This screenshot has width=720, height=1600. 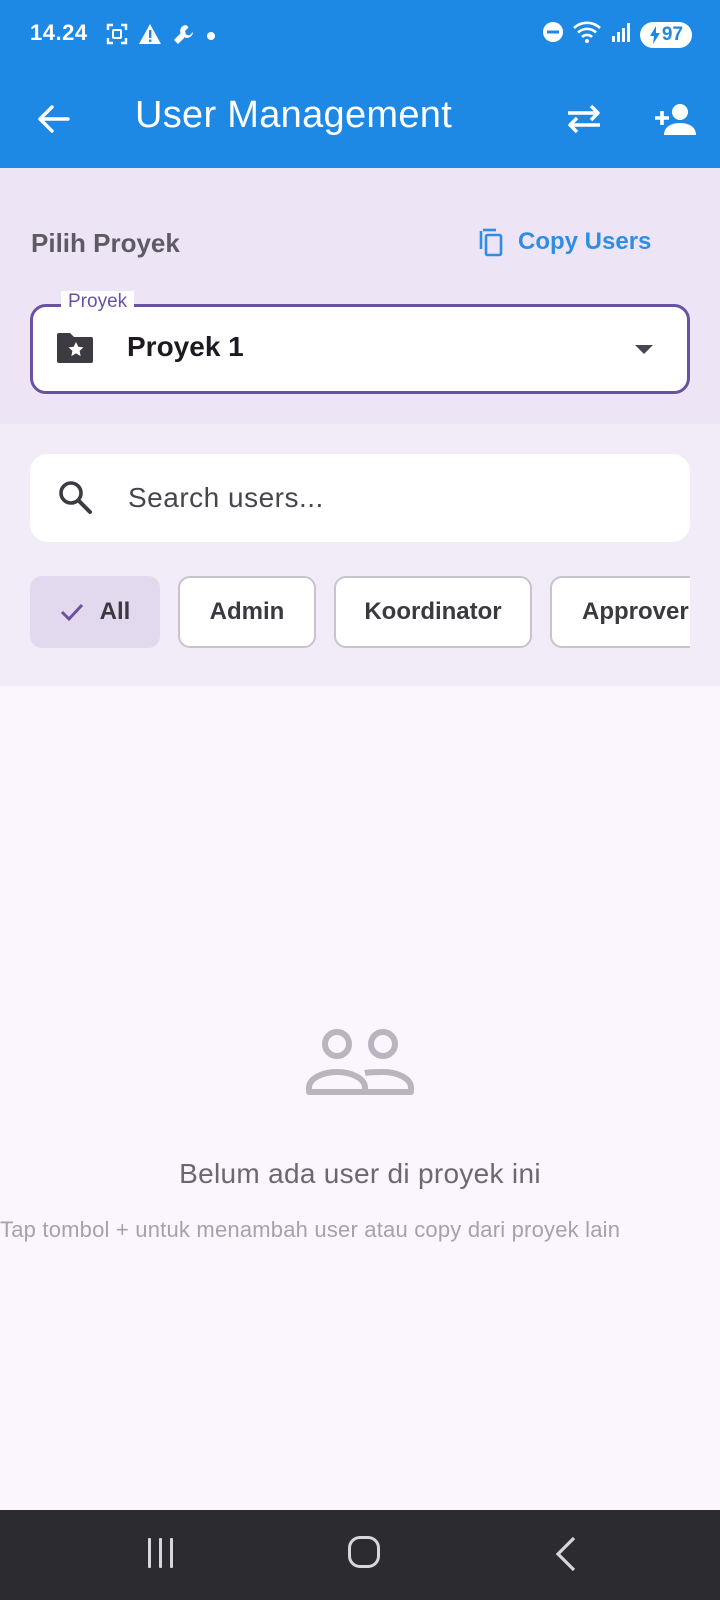 What do you see at coordinates (361, 1064) in the screenshot?
I see `people-icon` at bounding box center [361, 1064].